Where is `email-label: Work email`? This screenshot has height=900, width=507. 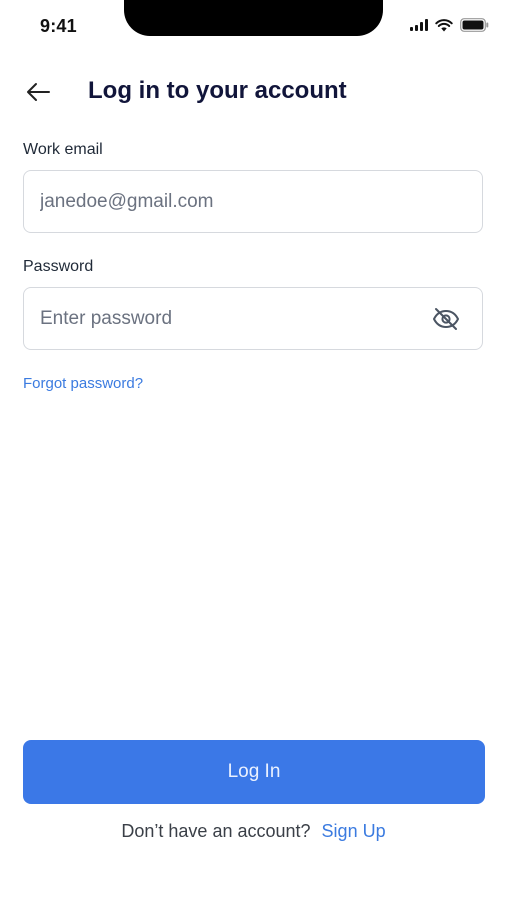 email-label: Work email is located at coordinates (63, 149).